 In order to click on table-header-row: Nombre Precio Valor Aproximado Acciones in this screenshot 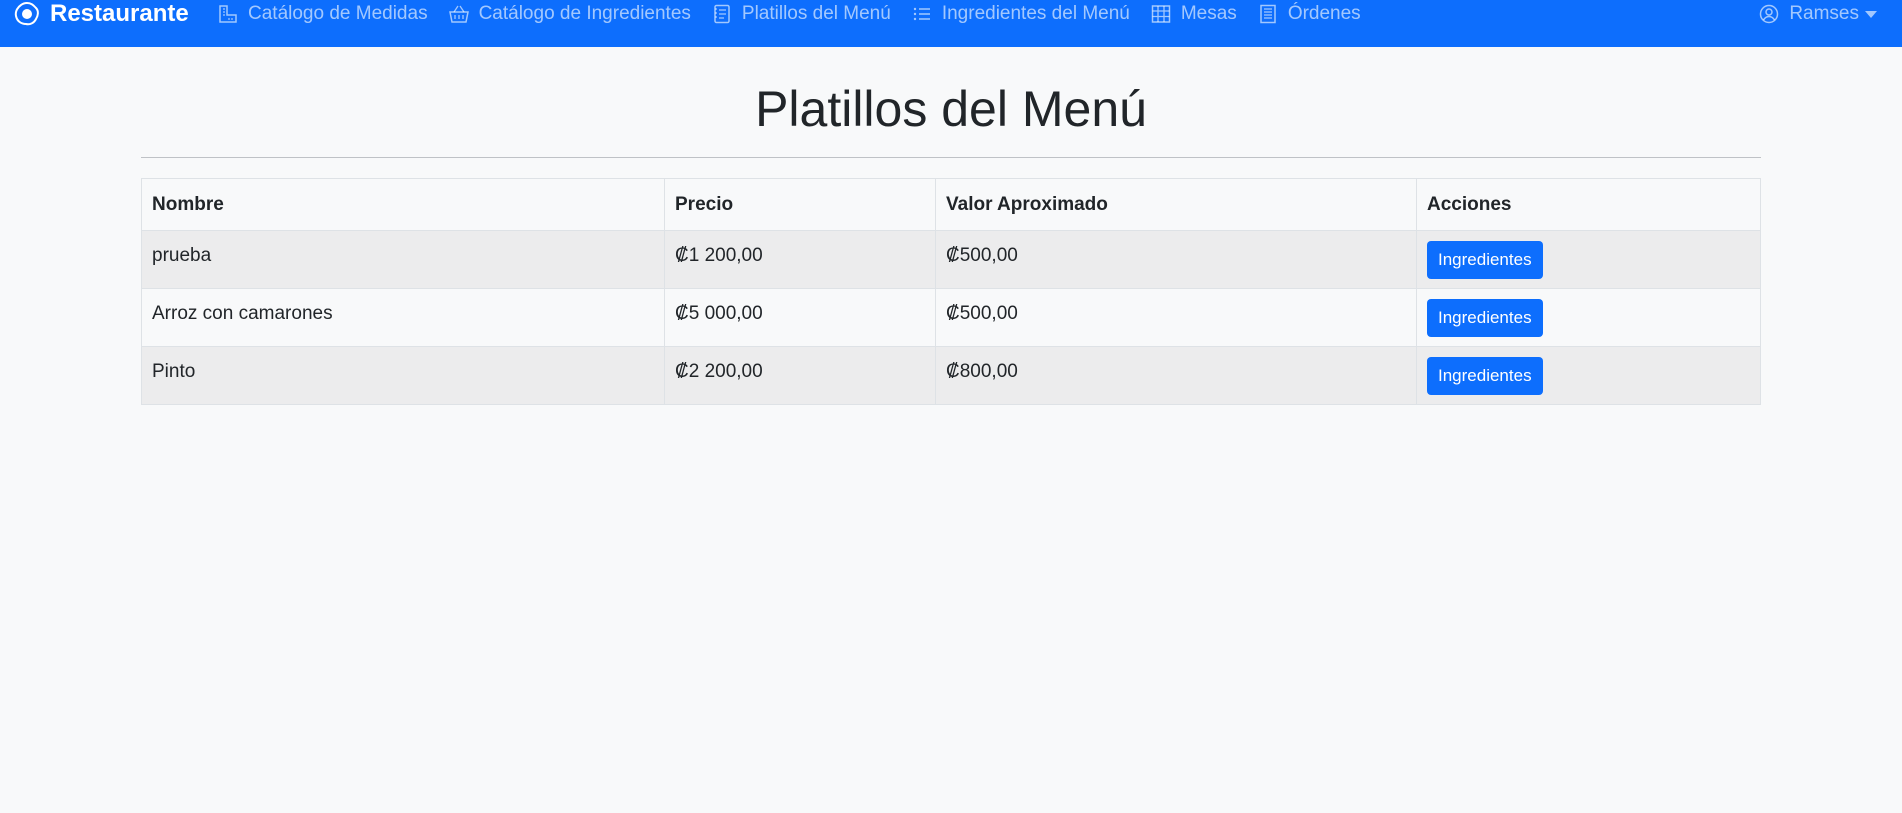, I will do `click(951, 204)`.